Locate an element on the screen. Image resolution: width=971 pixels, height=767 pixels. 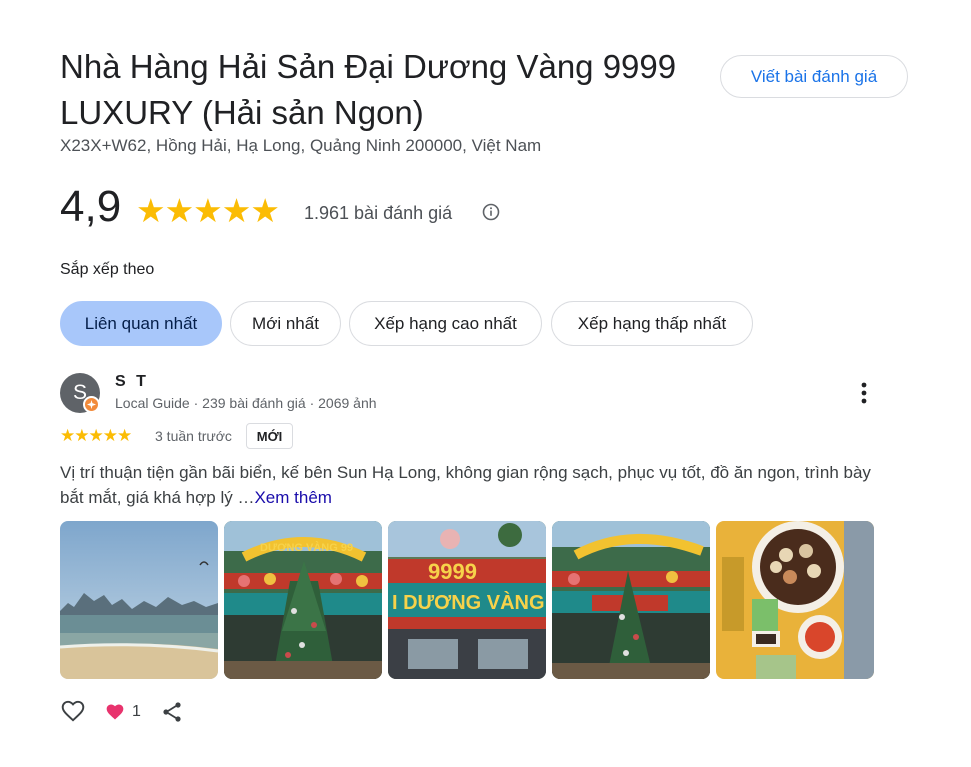
reviewer-name: S T is located at coordinates (132, 382).